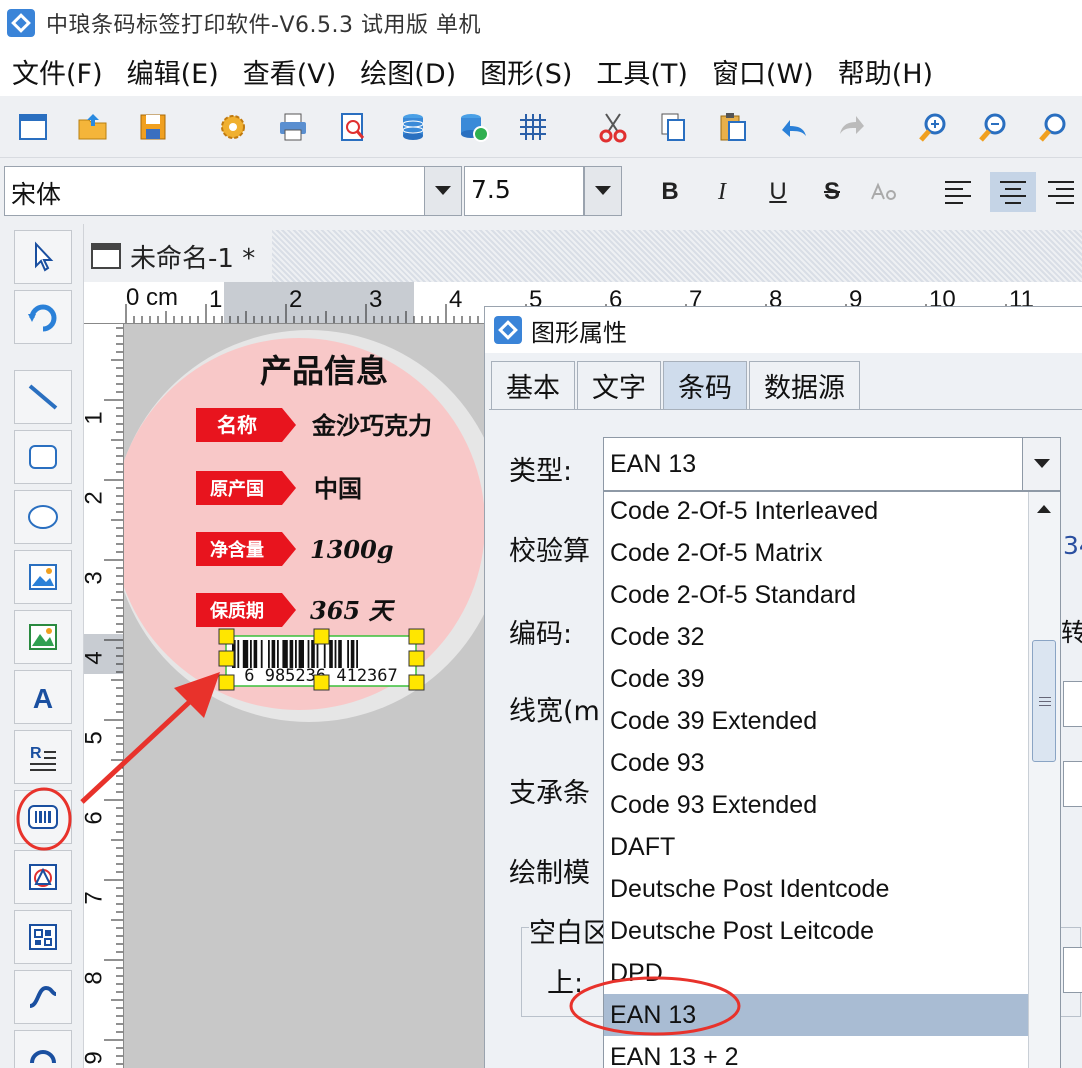 The width and height of the screenshot is (1082, 1068). What do you see at coordinates (533, 385) in the screenshot?
I see `tab-basic: 基本` at bounding box center [533, 385].